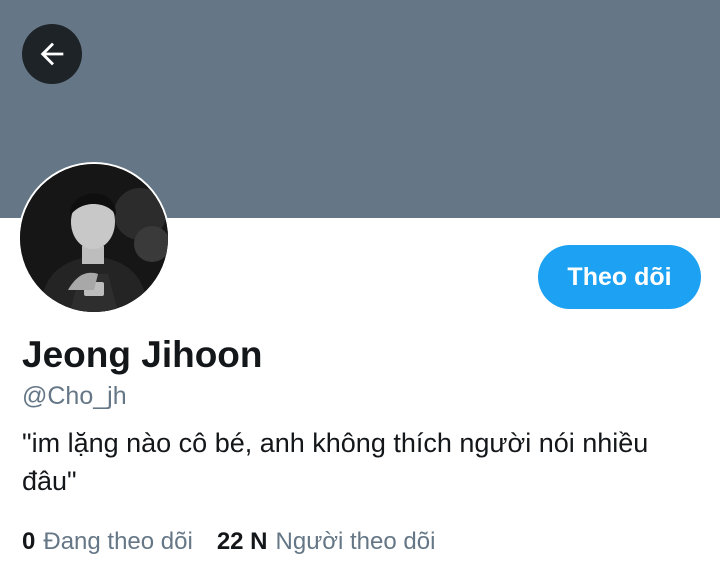 This screenshot has width=720, height=585. Describe the element at coordinates (619, 277) in the screenshot. I see `follow-button: Theo dõi` at that location.